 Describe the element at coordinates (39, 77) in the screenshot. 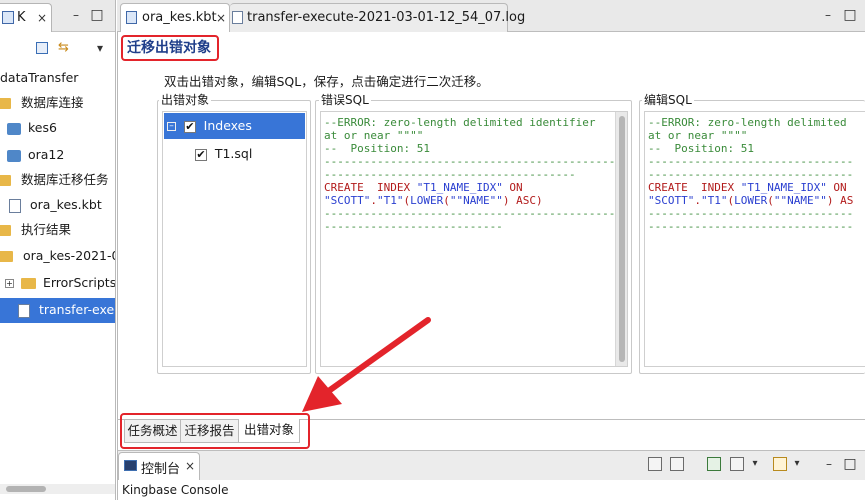

I see `tree-item-root-label: dataTransfer` at that location.